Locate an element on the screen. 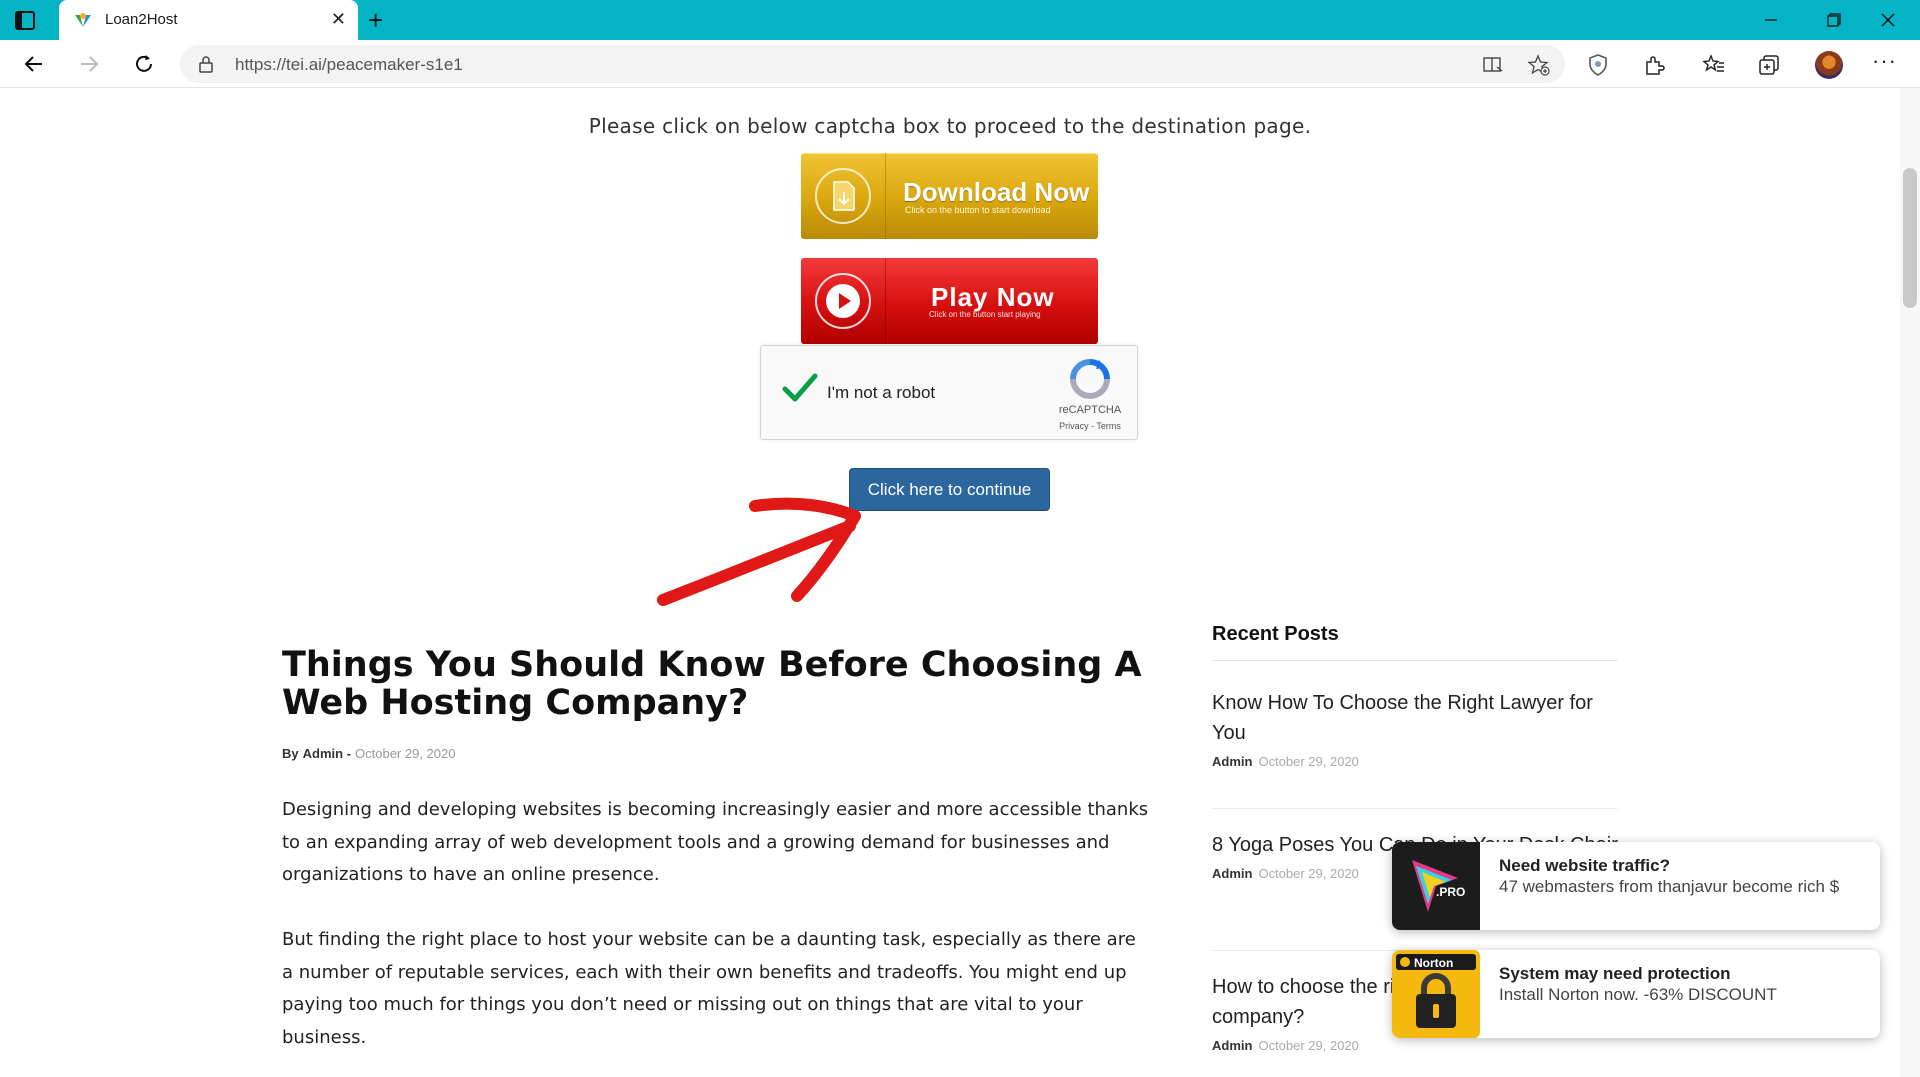 Image resolution: width=1920 pixels, height=1077 pixels. recaptcha-brand: reCAPTCHA is located at coordinates (1090, 410).